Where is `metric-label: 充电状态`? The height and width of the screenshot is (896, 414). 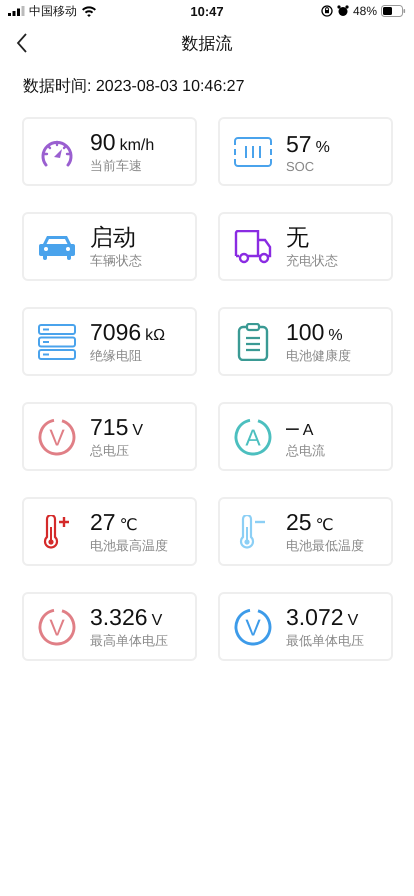 metric-label: 充电状态 is located at coordinates (312, 261).